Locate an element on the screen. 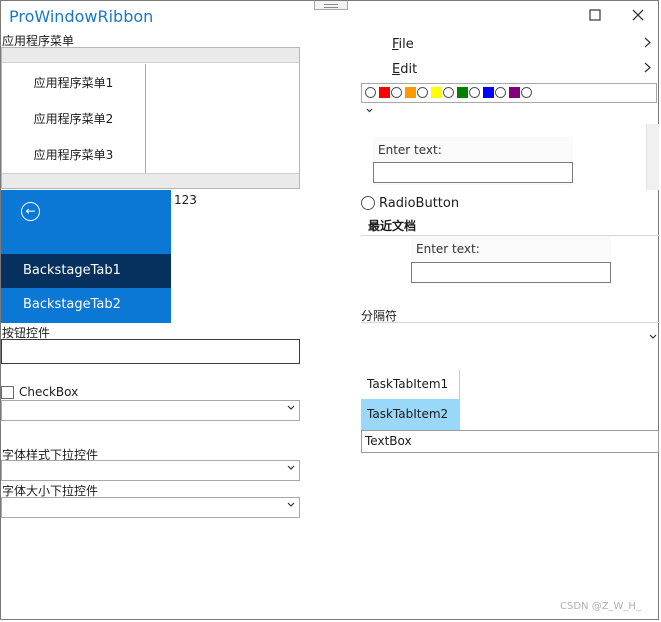  font-size-combo is located at coordinates (150, 507).